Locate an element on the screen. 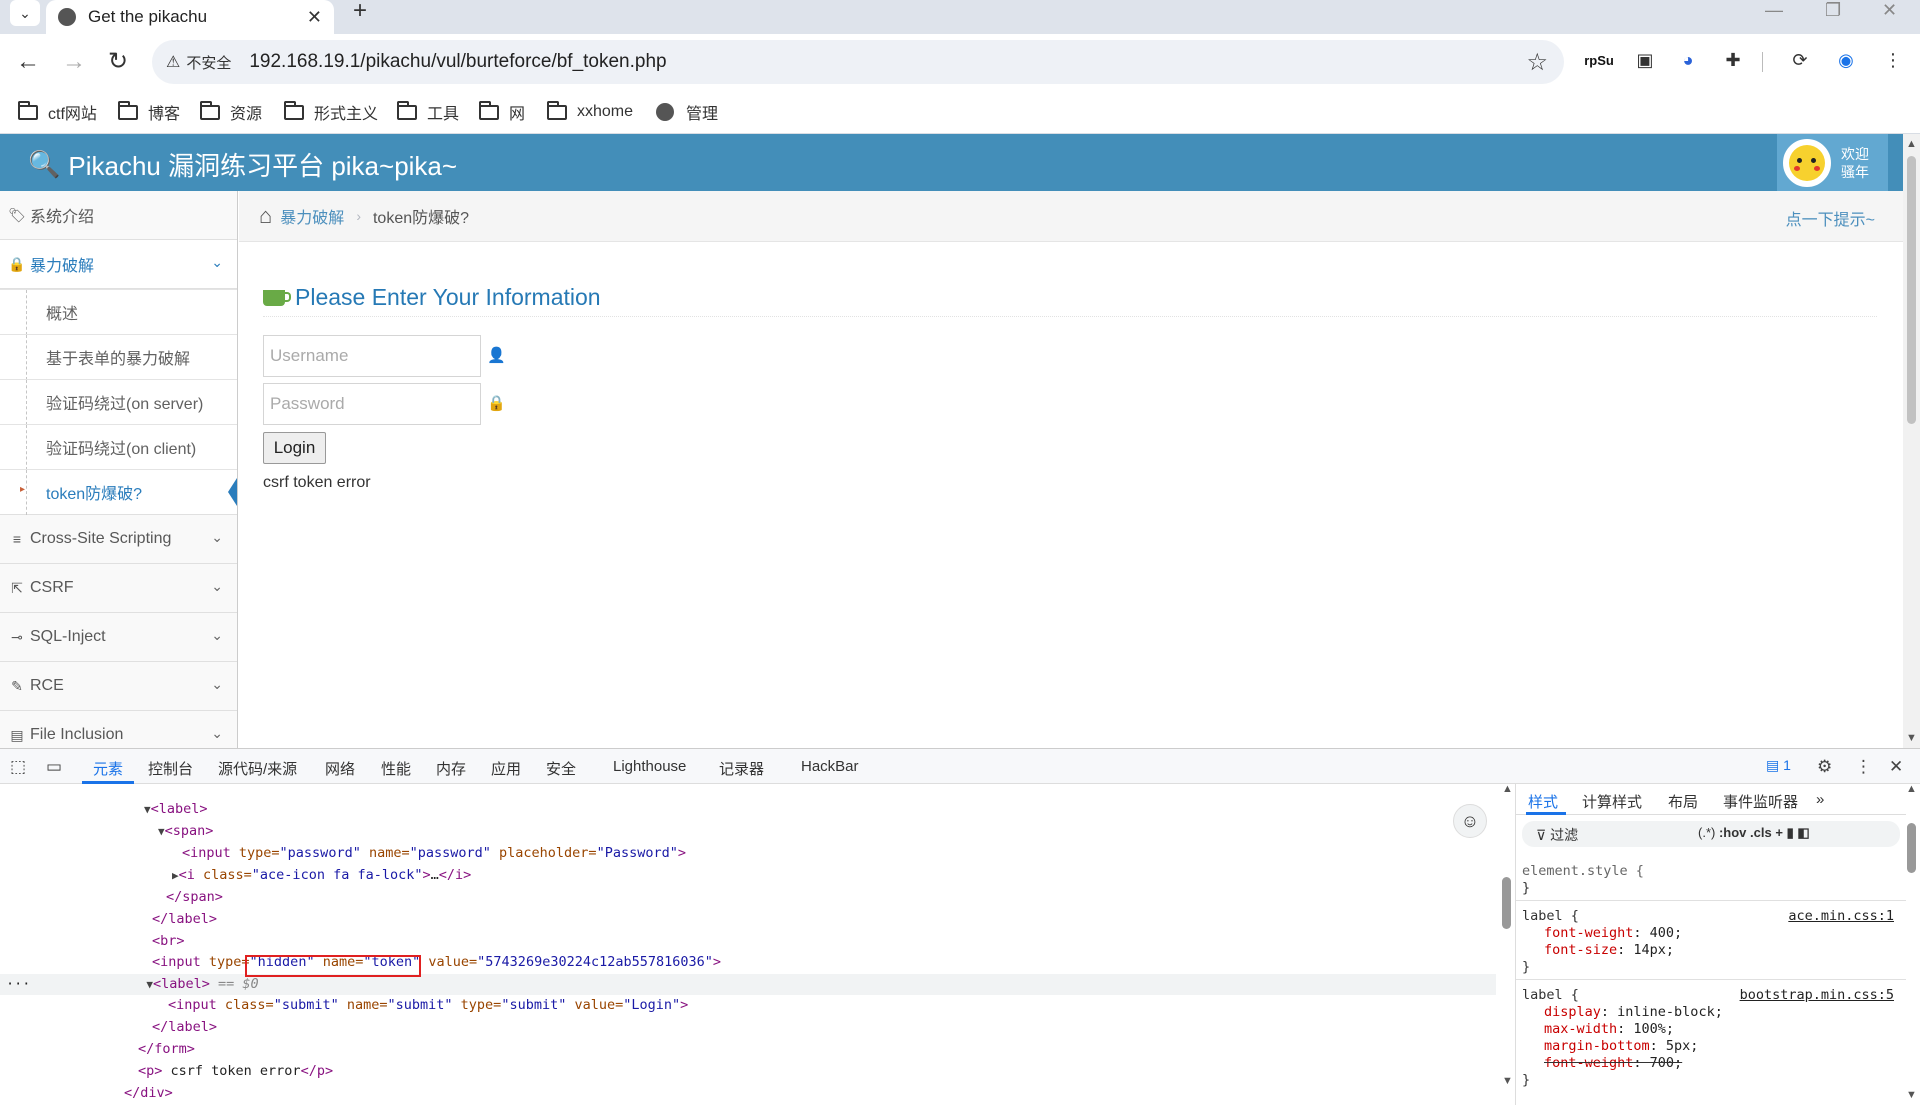 This screenshot has width=1920, height=1105. username-input is located at coordinates (372, 356).